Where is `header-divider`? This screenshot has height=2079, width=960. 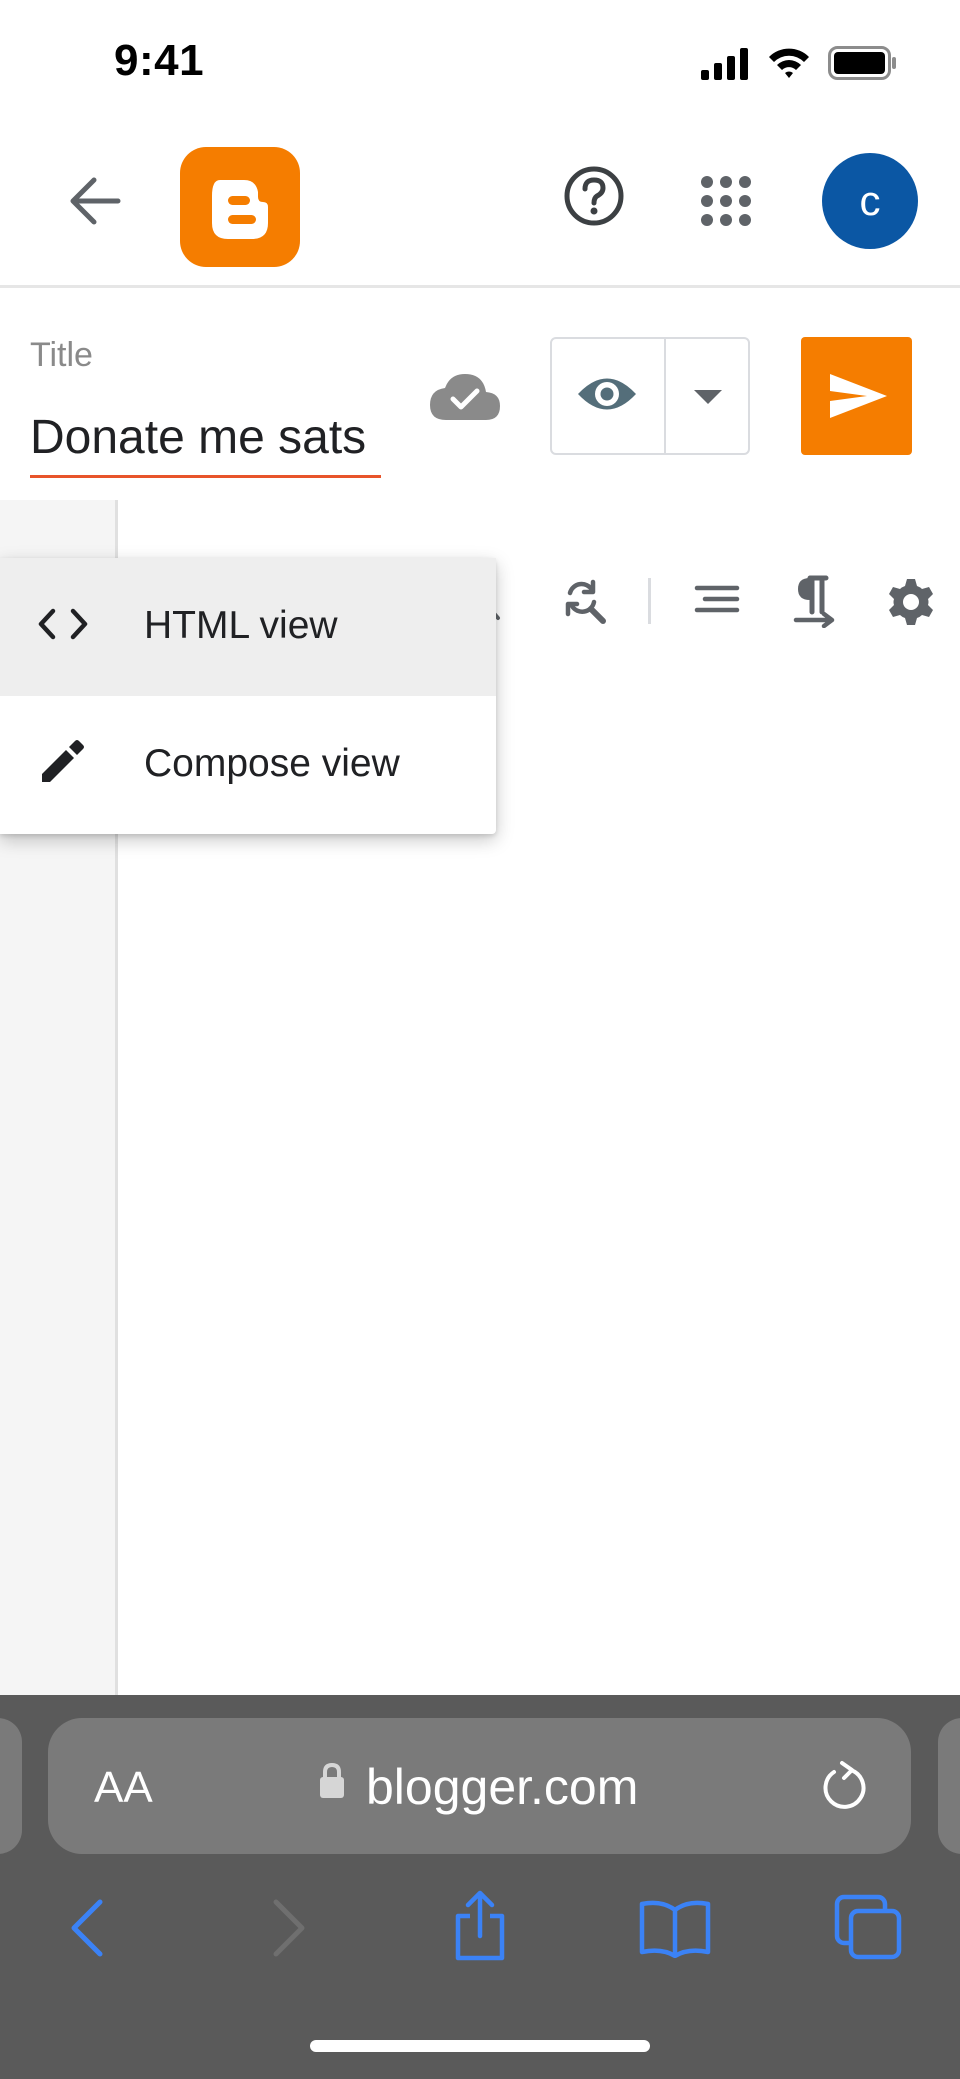 header-divider is located at coordinates (480, 286).